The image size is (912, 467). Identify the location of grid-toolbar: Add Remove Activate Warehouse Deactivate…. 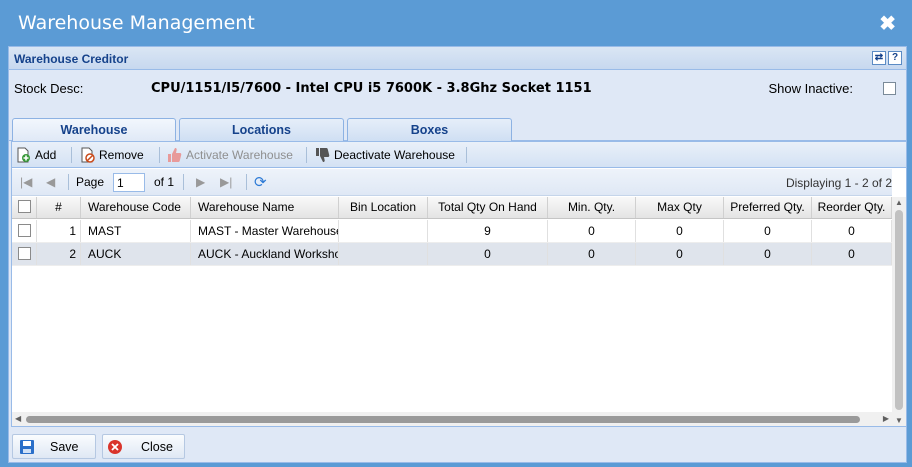
(459, 155).